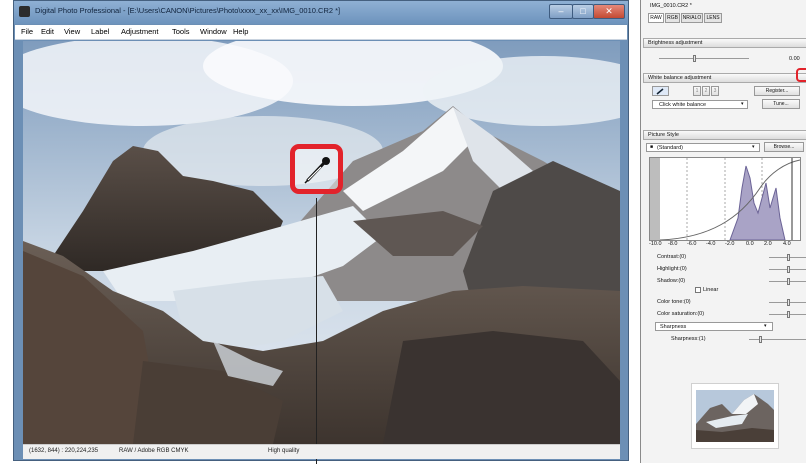  What do you see at coordinates (788, 269) in the screenshot?
I see `highlight-knob` at bounding box center [788, 269].